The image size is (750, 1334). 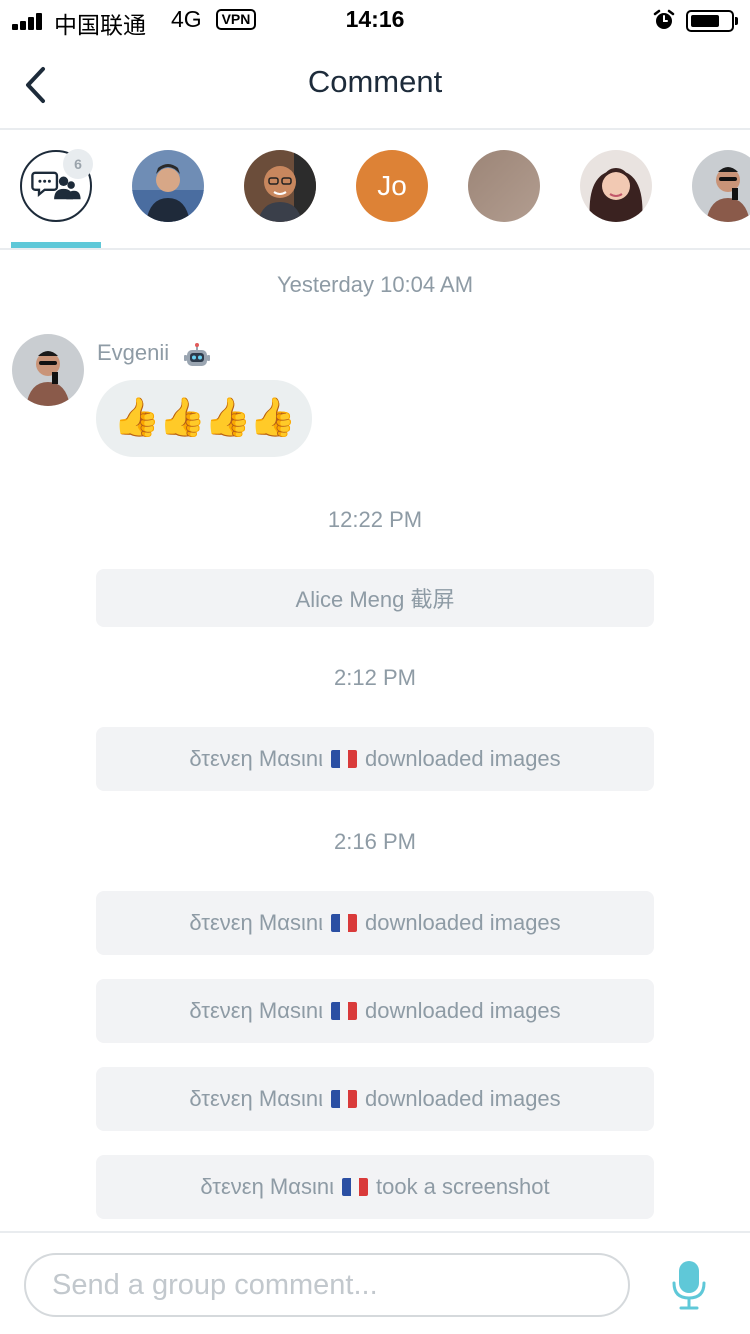 What do you see at coordinates (78, 164) in the screenshot?
I see `unread-count-badge: 6` at bounding box center [78, 164].